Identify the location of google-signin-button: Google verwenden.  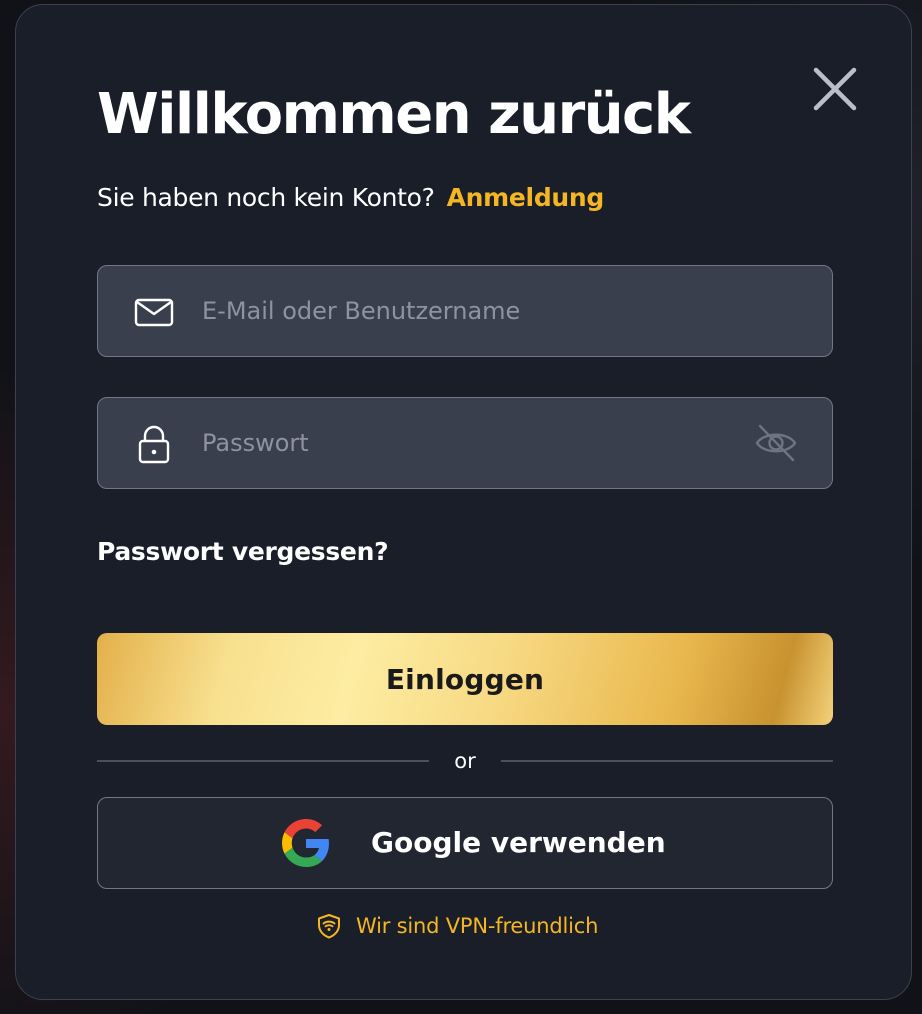
(465, 843).